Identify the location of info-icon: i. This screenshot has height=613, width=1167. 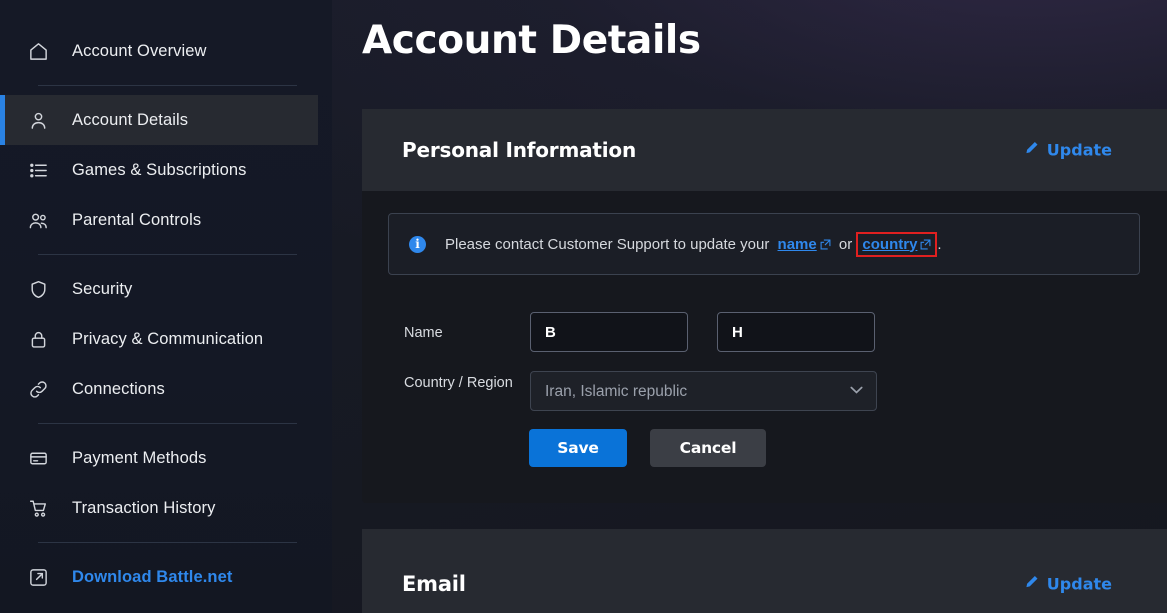
(417, 244).